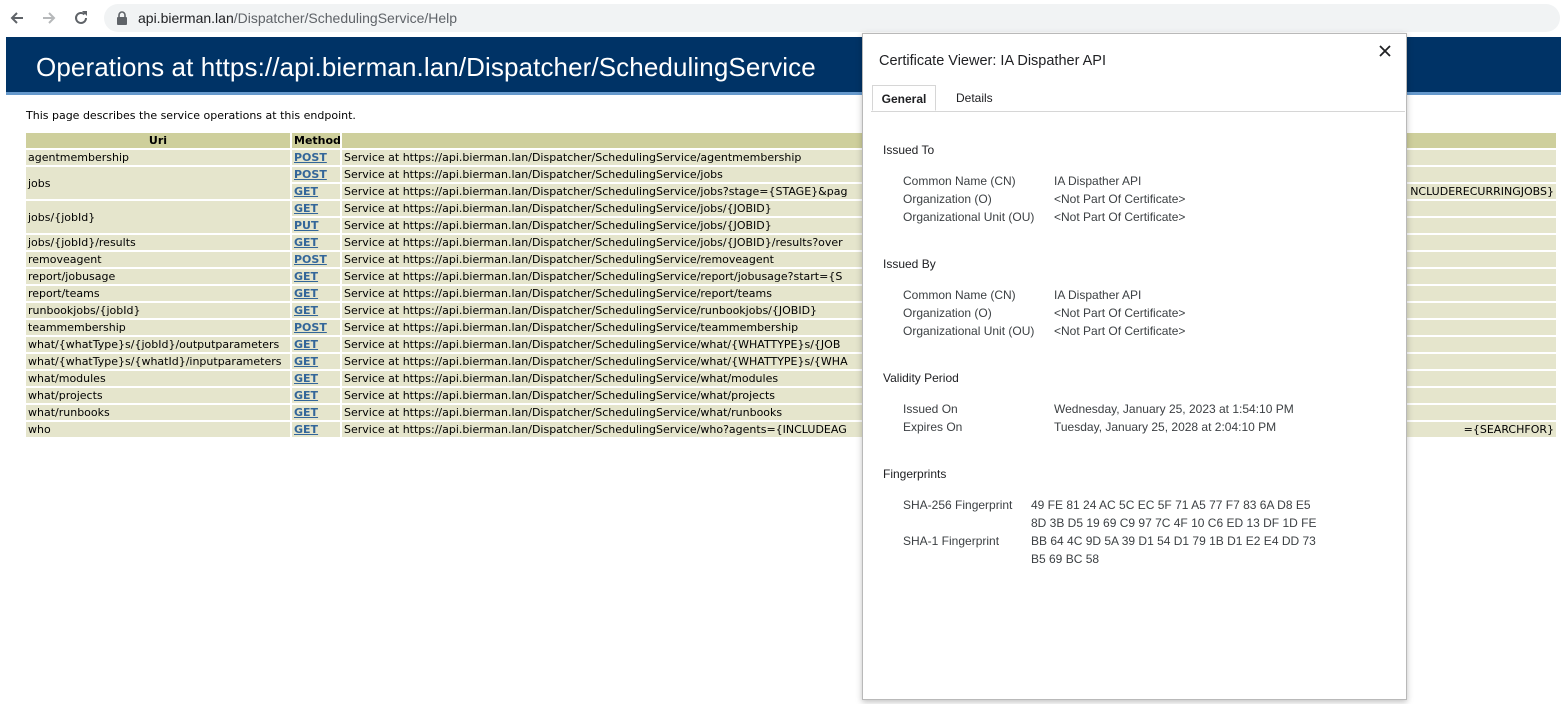 The height and width of the screenshot is (704, 1561). I want to click on uri-cell: agentmembership, so click(158, 157).